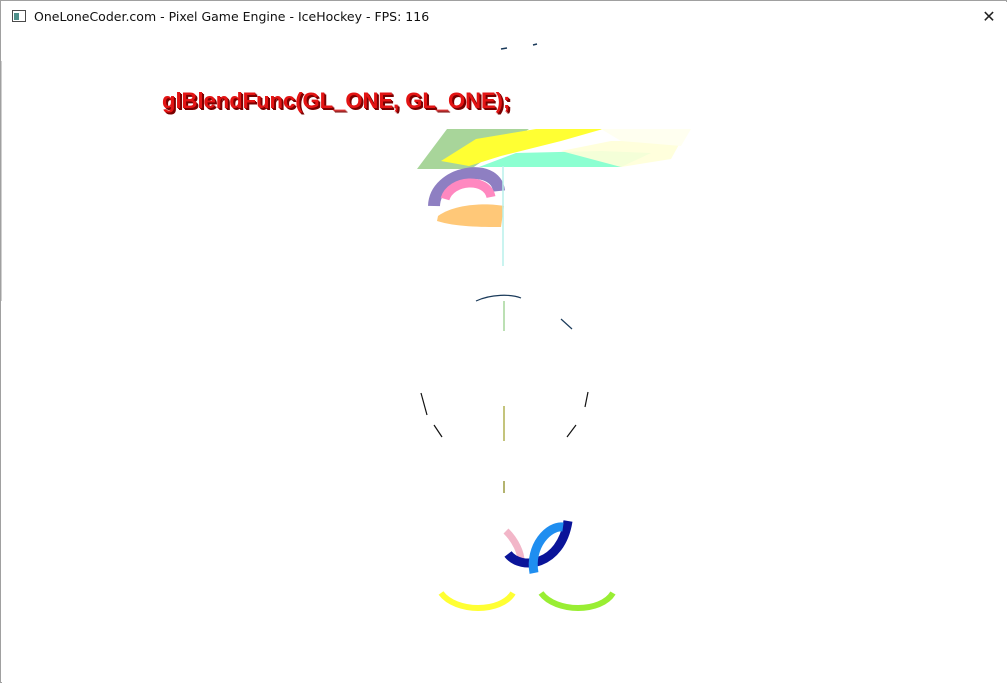 The image size is (1007, 683). Describe the element at coordinates (566, 324) in the screenshot. I see `center-circle-right-top` at that location.